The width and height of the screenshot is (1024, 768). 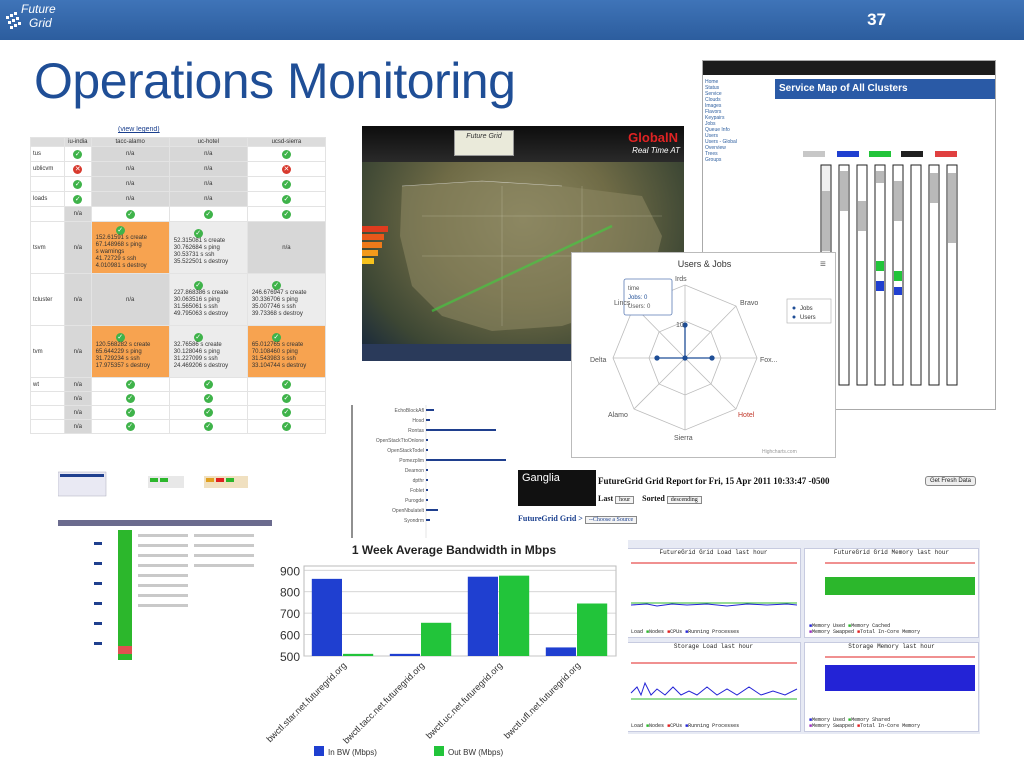 I want to click on ganglia-logo: Ganglia, so click(x=557, y=488).